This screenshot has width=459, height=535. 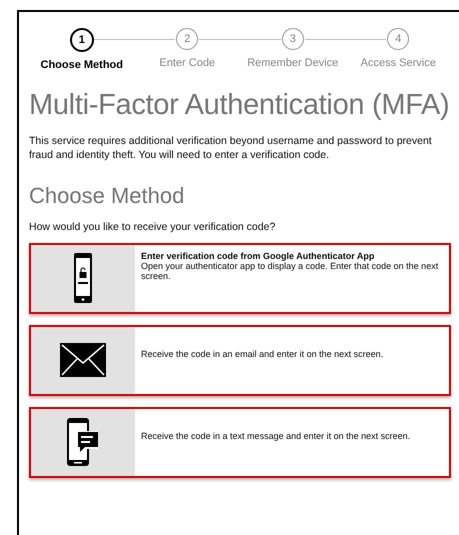 I want to click on page-title: Multi-Factor Authentication (MFA), so click(x=239, y=105).